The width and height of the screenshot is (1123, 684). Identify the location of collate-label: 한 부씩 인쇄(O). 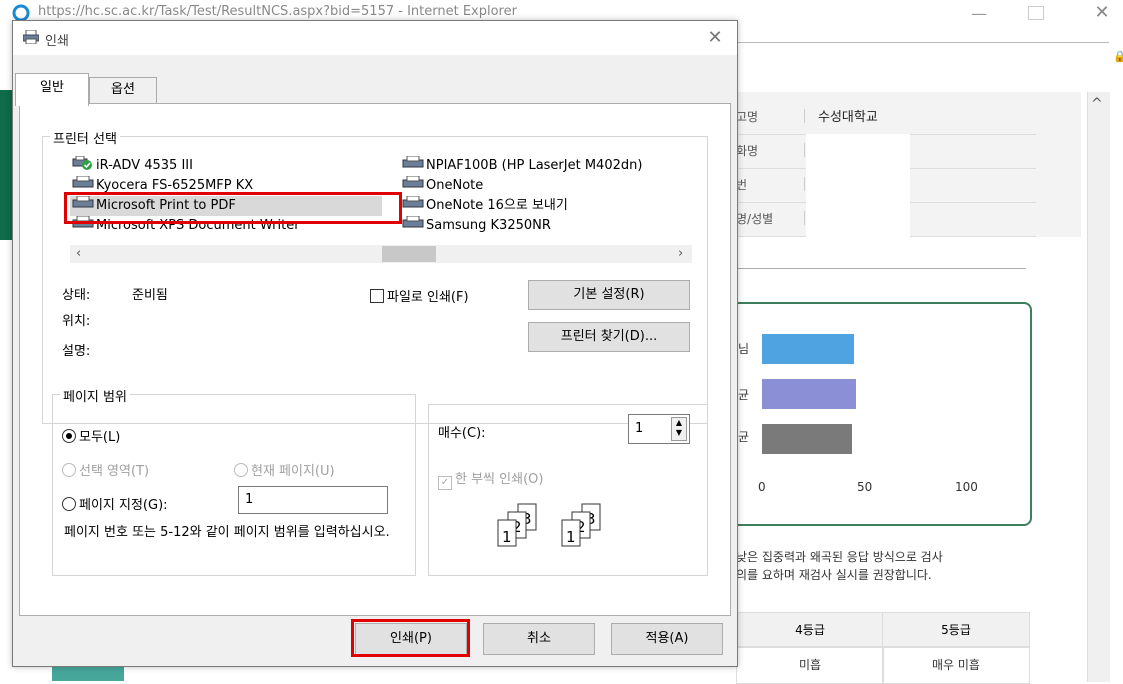
(499, 479).